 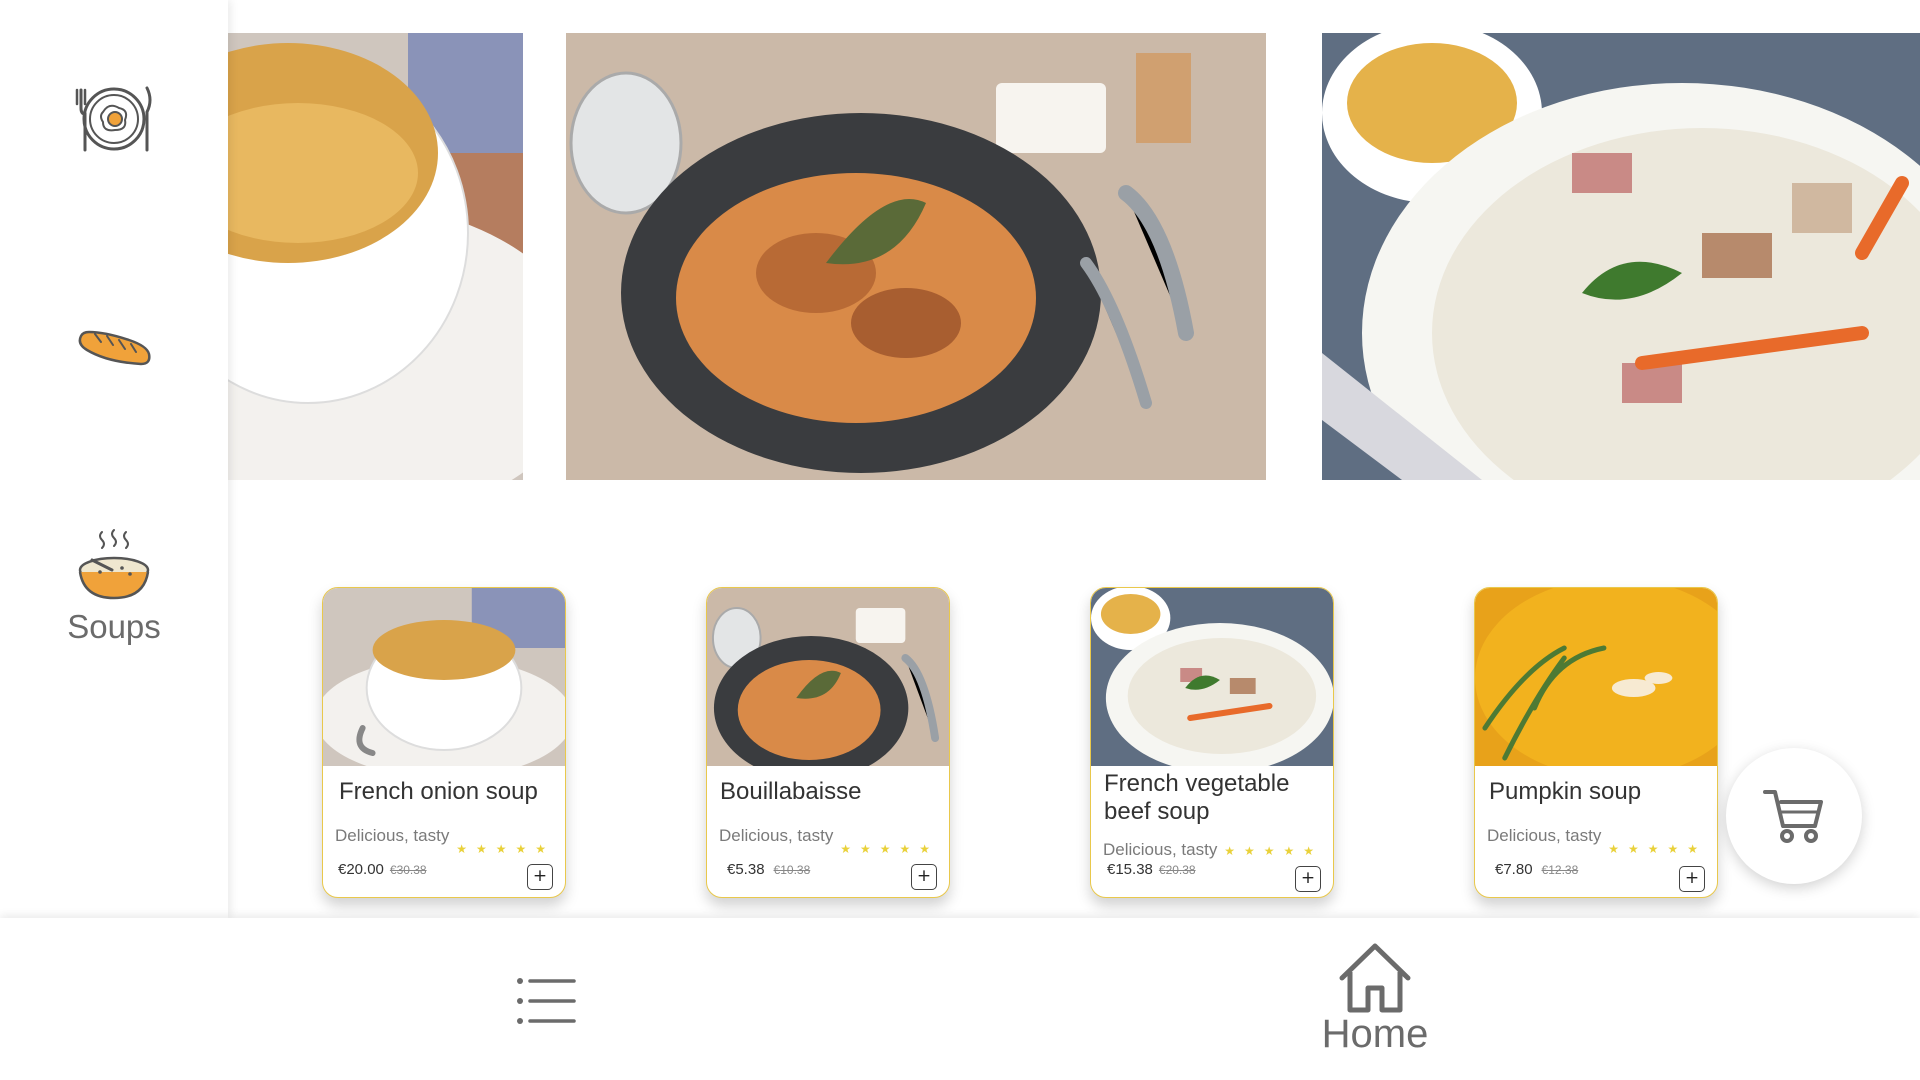 I want to click on home-icon, so click(x=1375, y=978).